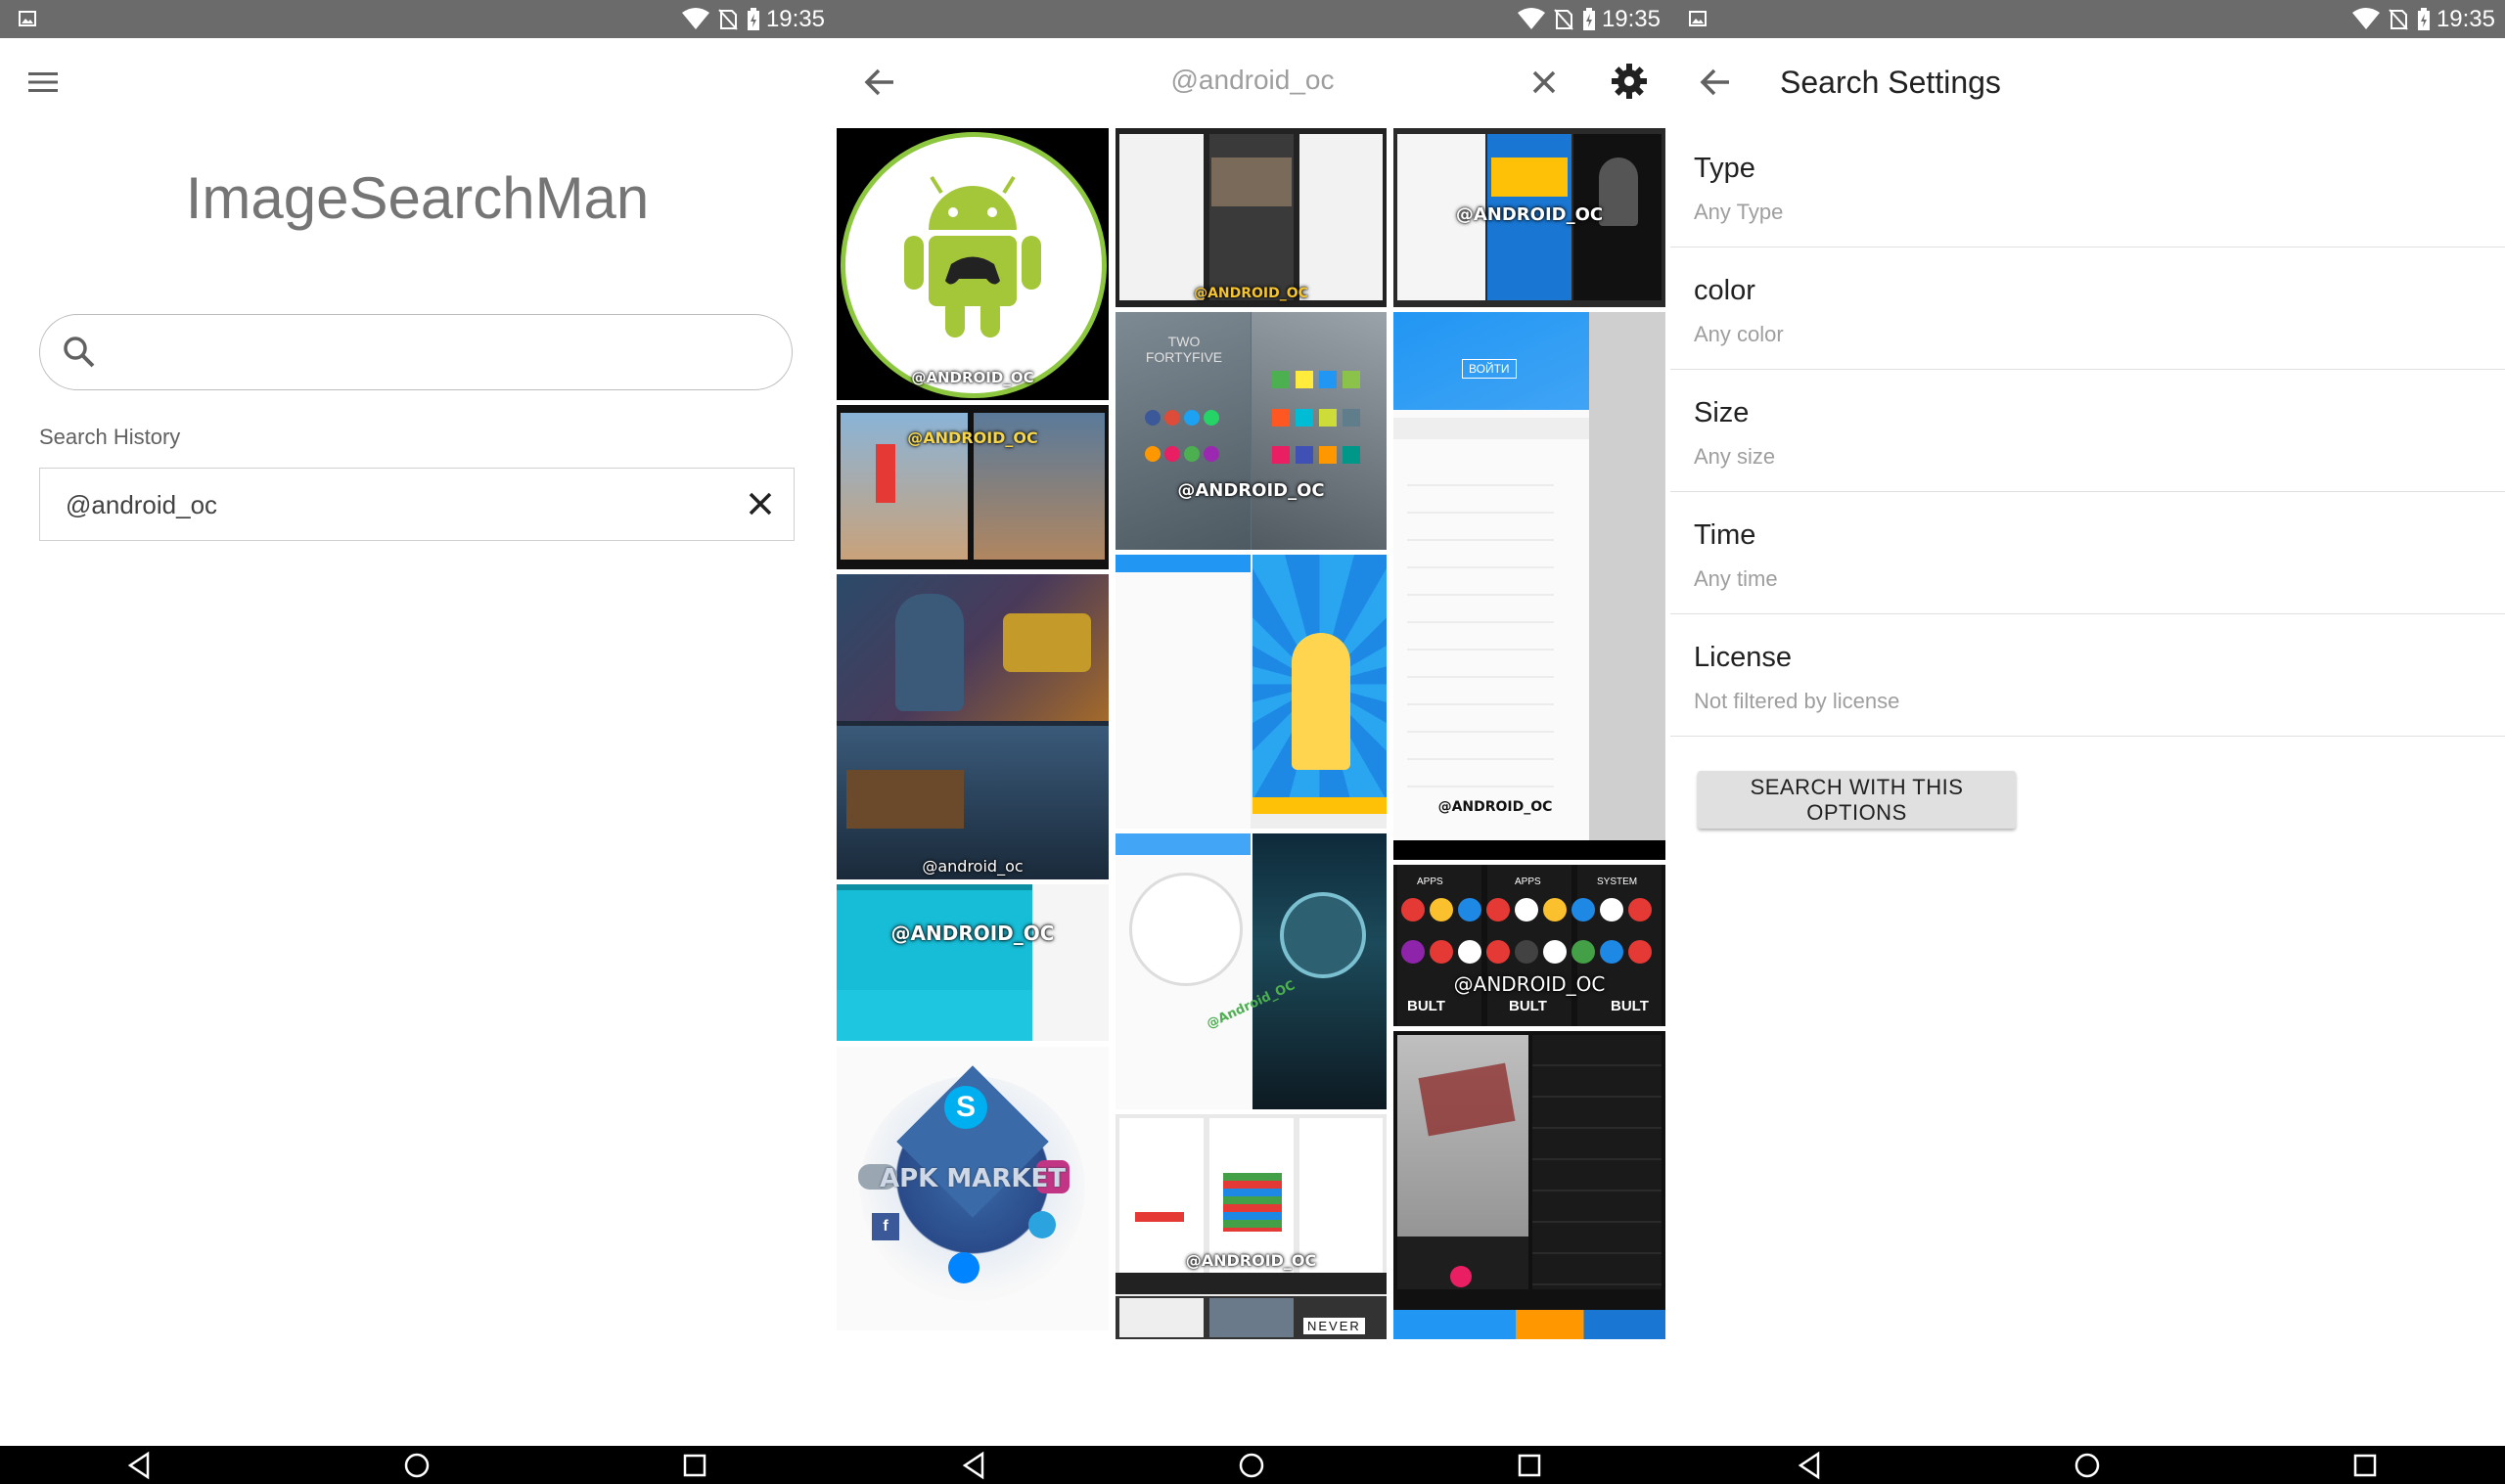 Image resolution: width=2505 pixels, height=1484 pixels. I want to click on gear-icon, so click(1629, 81).